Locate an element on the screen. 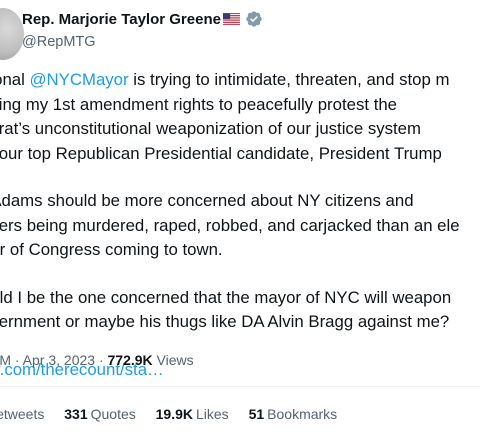  views-label: Views is located at coordinates (173, 360).